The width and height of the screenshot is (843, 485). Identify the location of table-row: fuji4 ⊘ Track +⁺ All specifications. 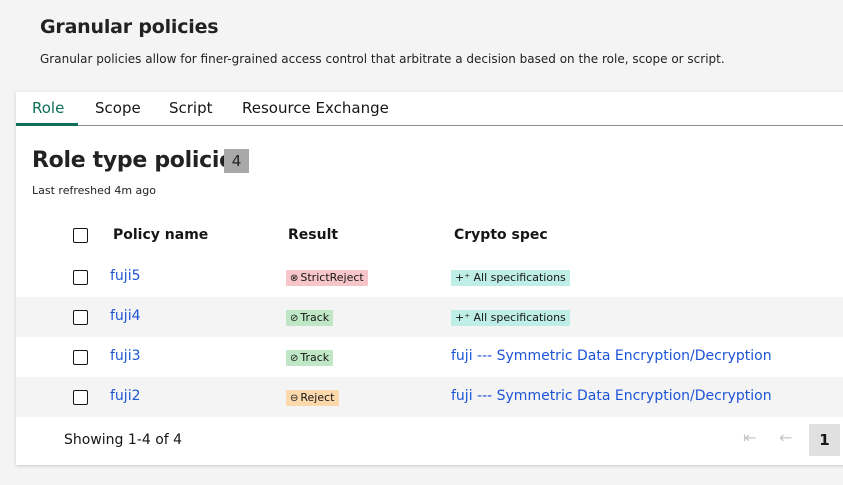
(429, 317).